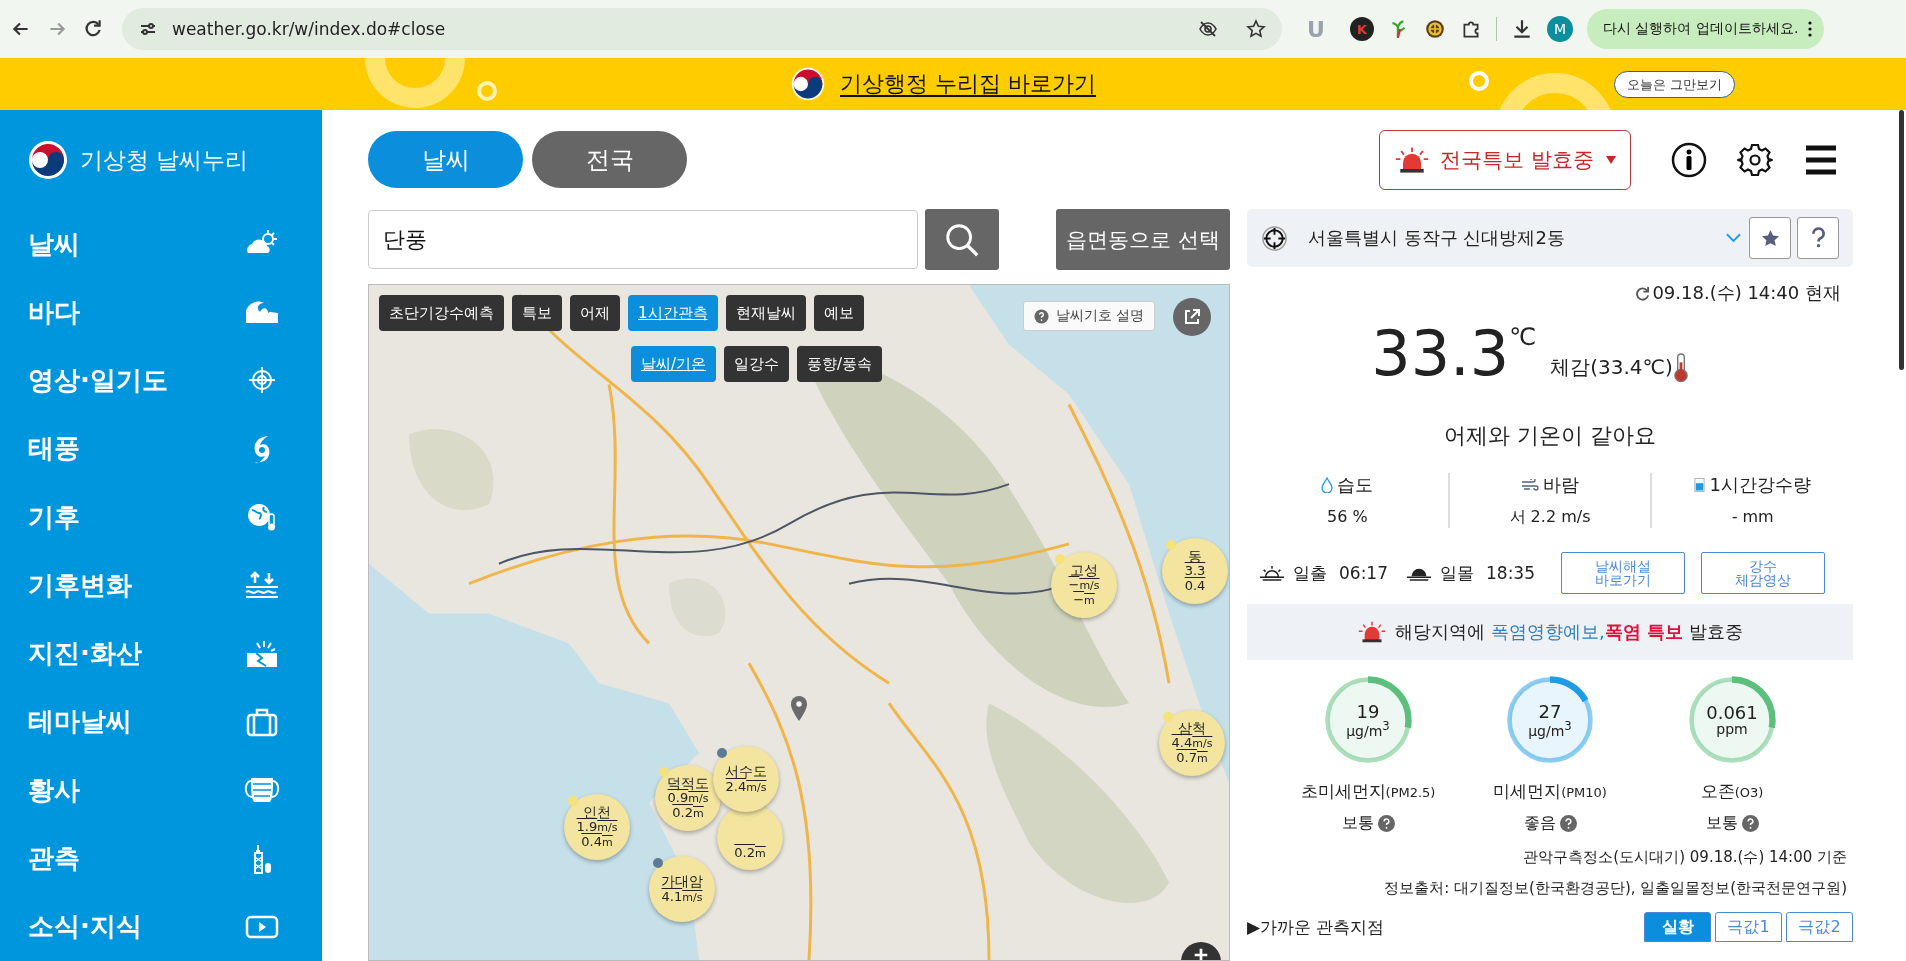 This screenshot has height=961, width=1906. Describe the element at coordinates (175, 312) in the screenshot. I see `sidebar-item: 바다` at that location.